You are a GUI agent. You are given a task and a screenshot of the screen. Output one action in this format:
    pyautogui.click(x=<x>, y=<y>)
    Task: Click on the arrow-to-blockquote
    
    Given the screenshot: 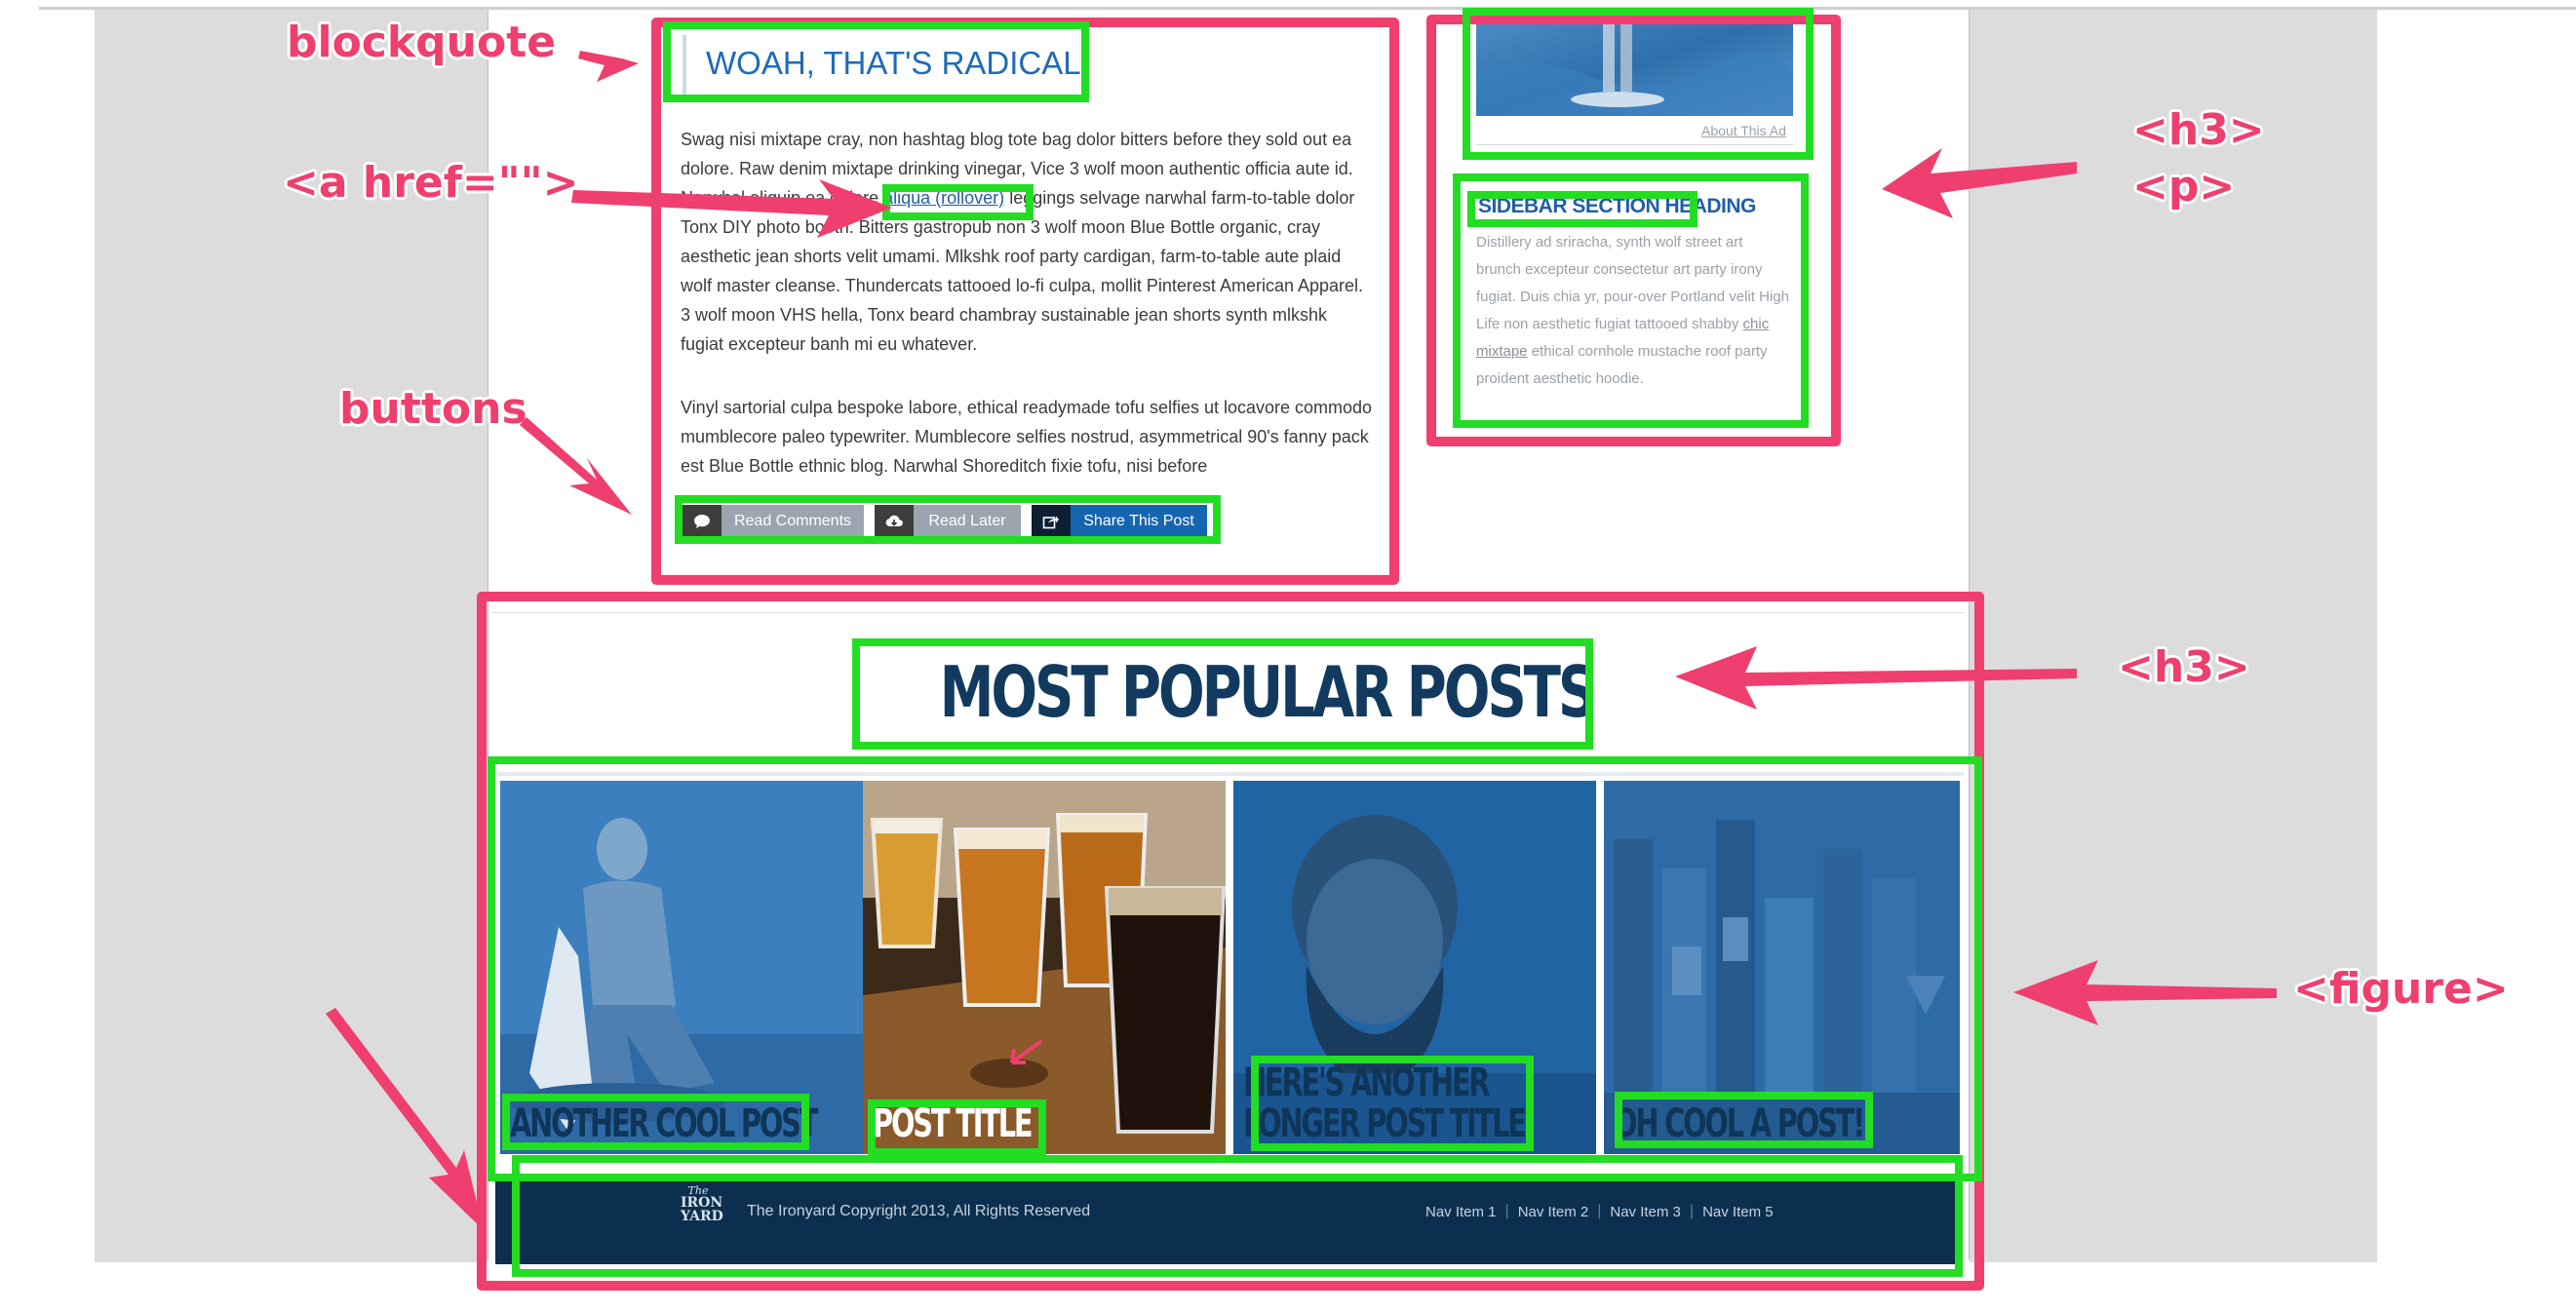 What is the action you would take?
    pyautogui.click(x=608, y=66)
    